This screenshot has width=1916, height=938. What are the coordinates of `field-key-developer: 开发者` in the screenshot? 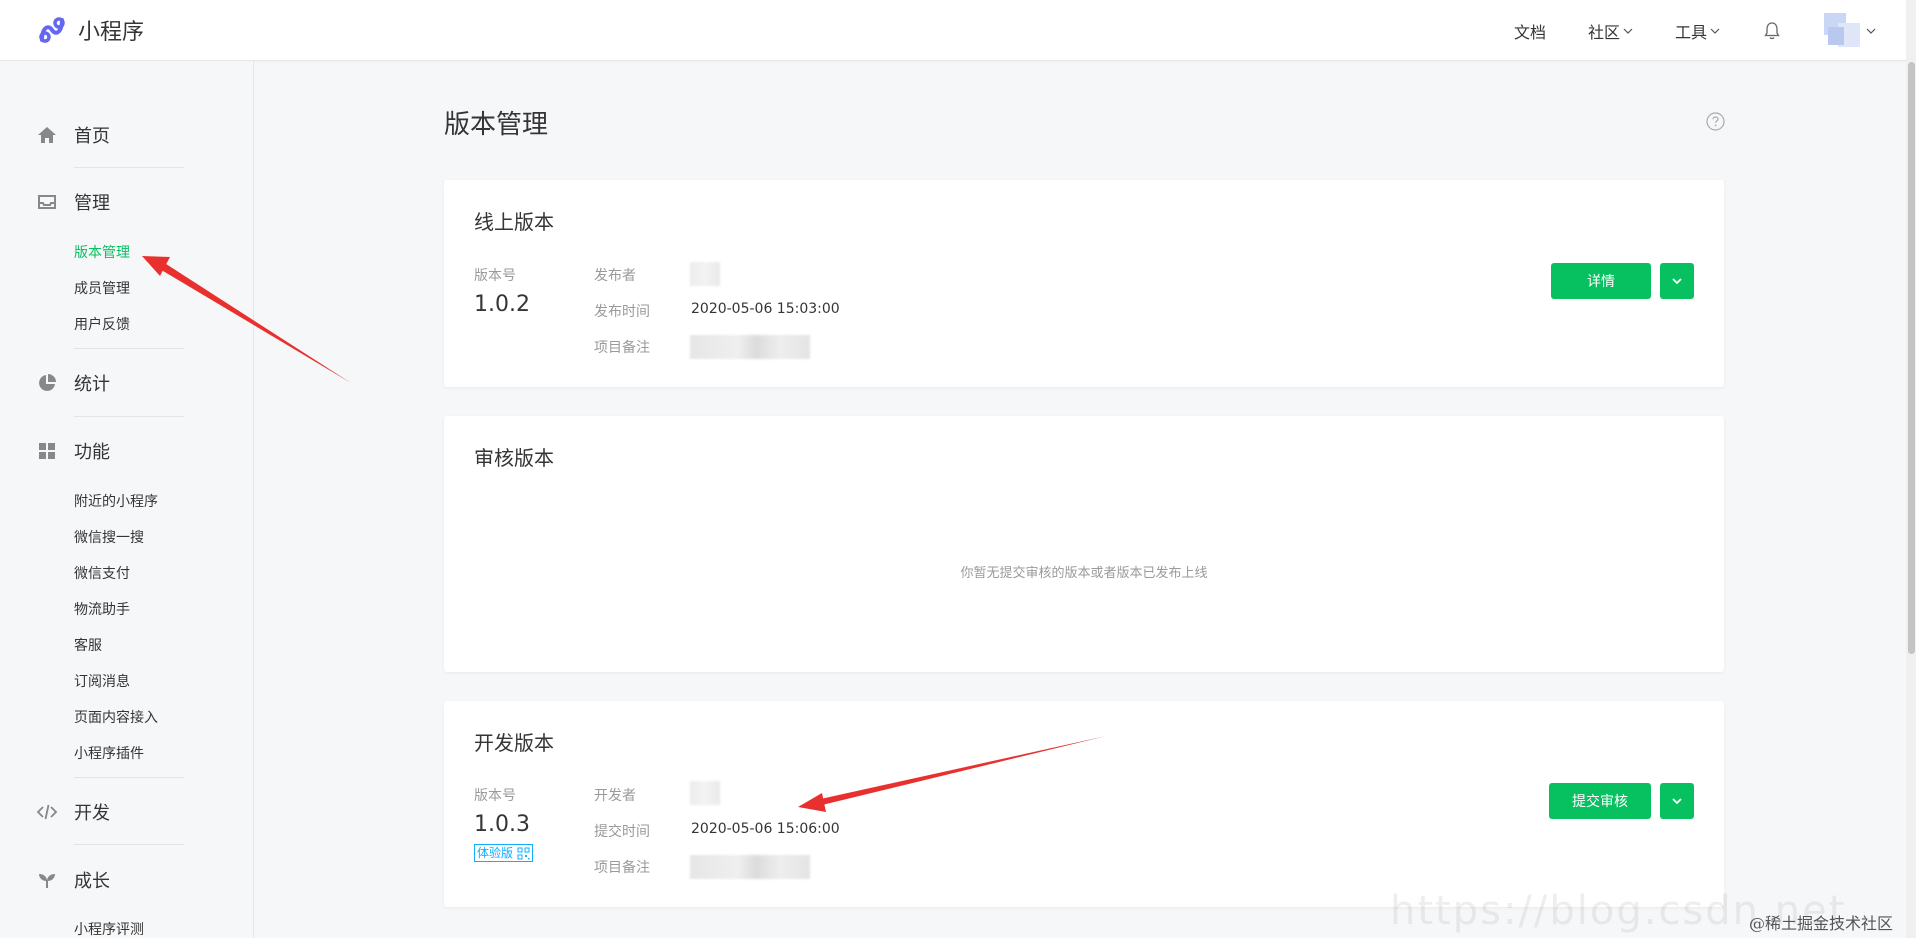 It's located at (615, 796).